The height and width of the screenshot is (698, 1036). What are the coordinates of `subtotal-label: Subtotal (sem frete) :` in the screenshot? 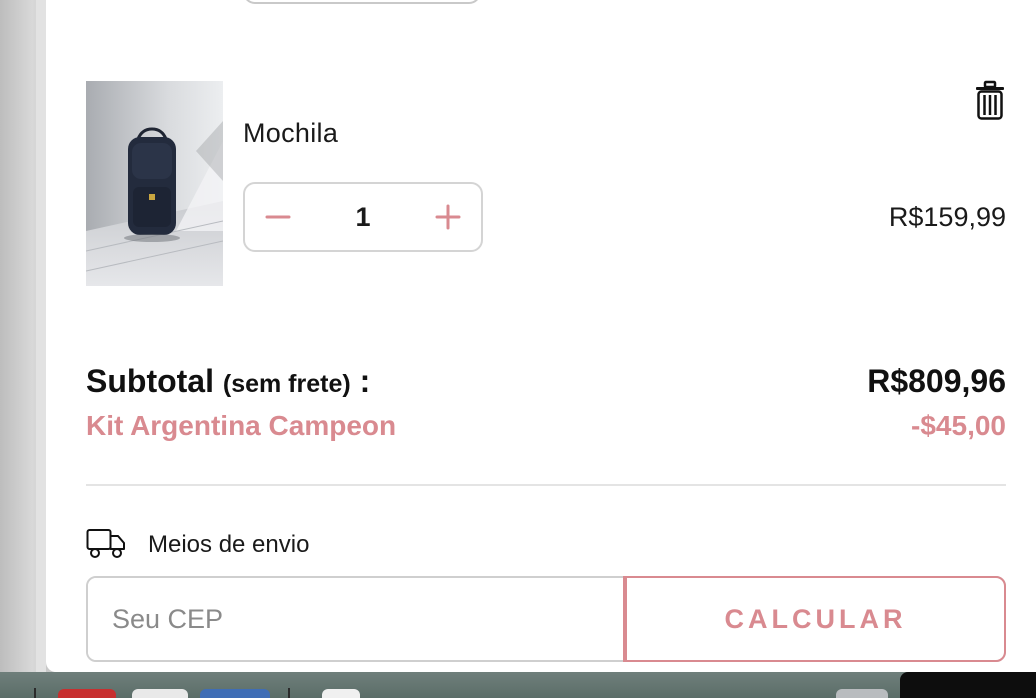 It's located at (228, 381).